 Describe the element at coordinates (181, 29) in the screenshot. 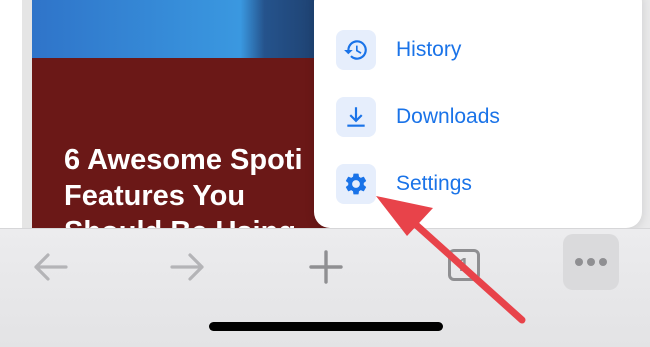

I see `article-thumbnail` at that location.